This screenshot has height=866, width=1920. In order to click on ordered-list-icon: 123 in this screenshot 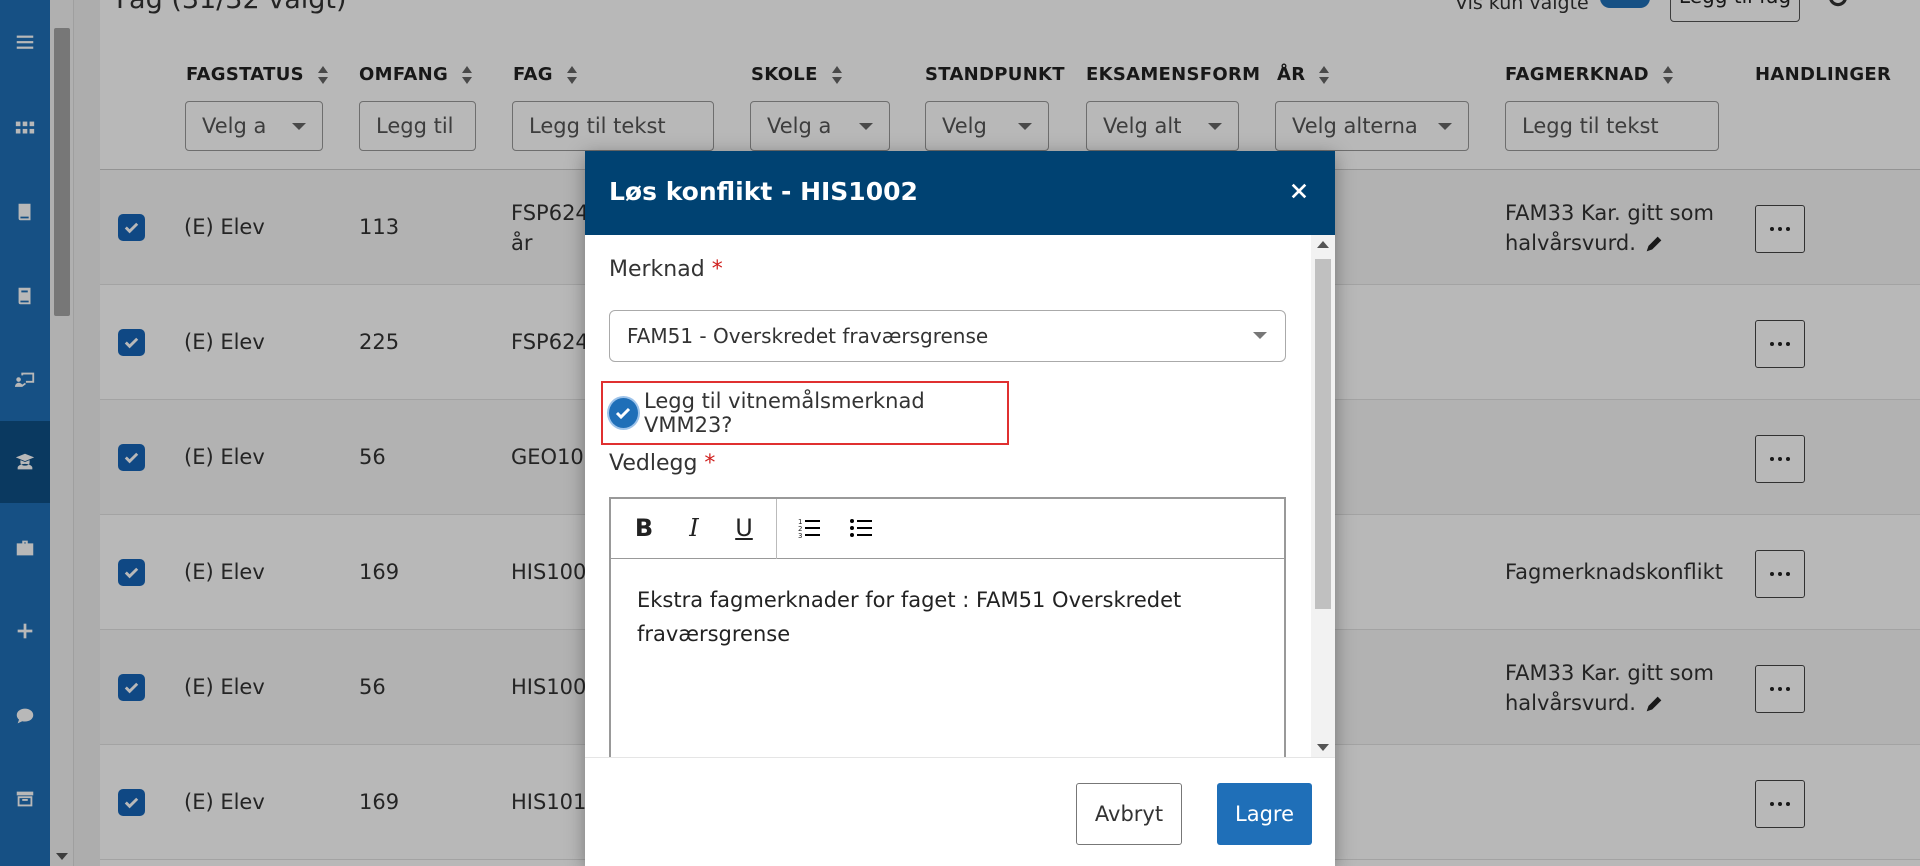, I will do `click(809, 528)`.